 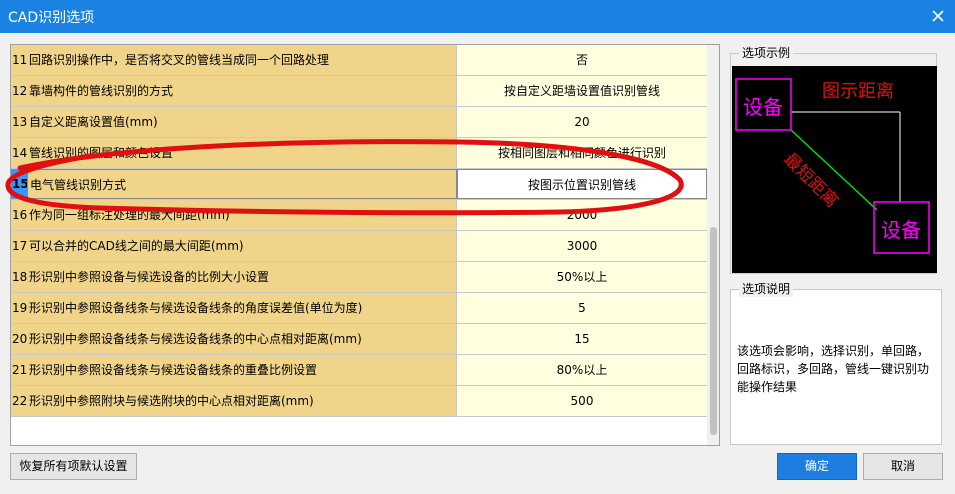 What do you see at coordinates (582, 277) in the screenshot?
I see `row-value: 50%以上` at bounding box center [582, 277].